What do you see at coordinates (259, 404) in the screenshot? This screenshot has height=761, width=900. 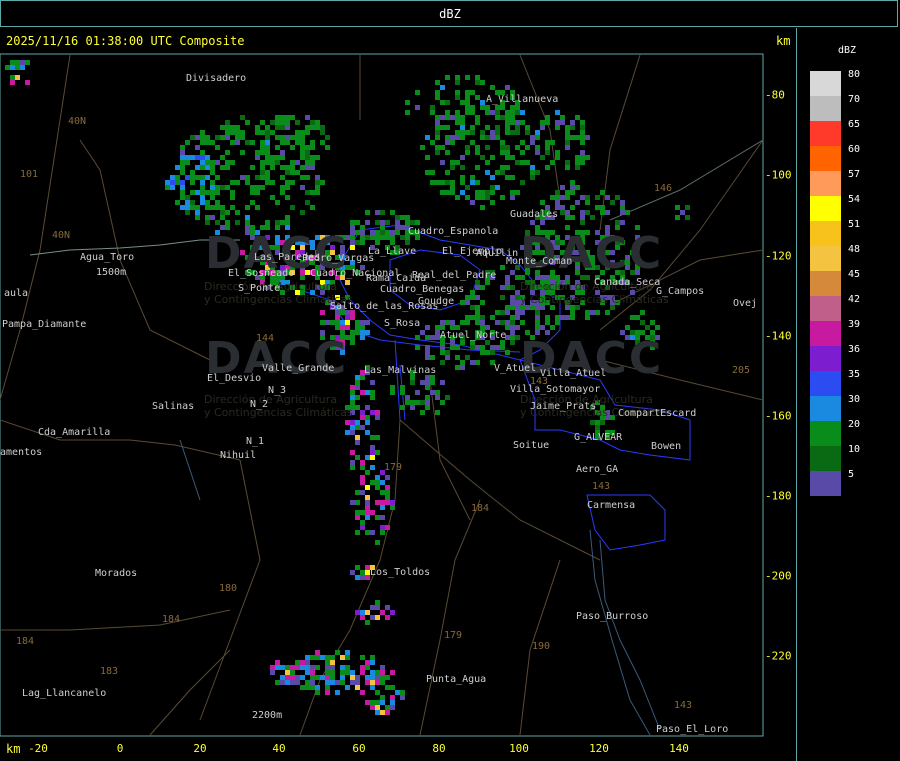 I see `place-label: N_2` at bounding box center [259, 404].